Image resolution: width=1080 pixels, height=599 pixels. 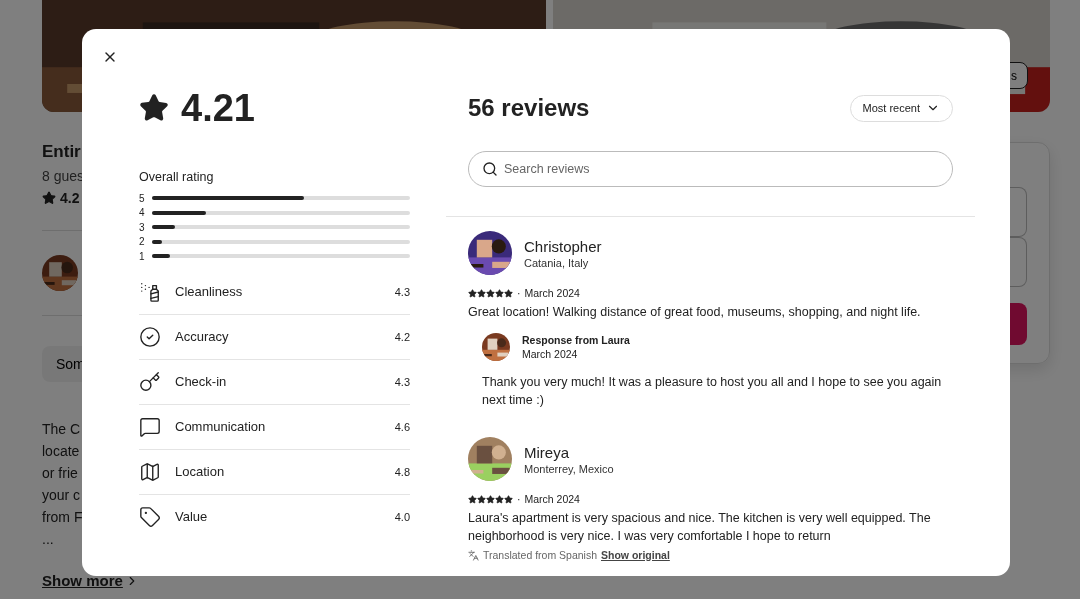 What do you see at coordinates (710, 169) in the screenshot?
I see `search-field: Search reviews` at bounding box center [710, 169].